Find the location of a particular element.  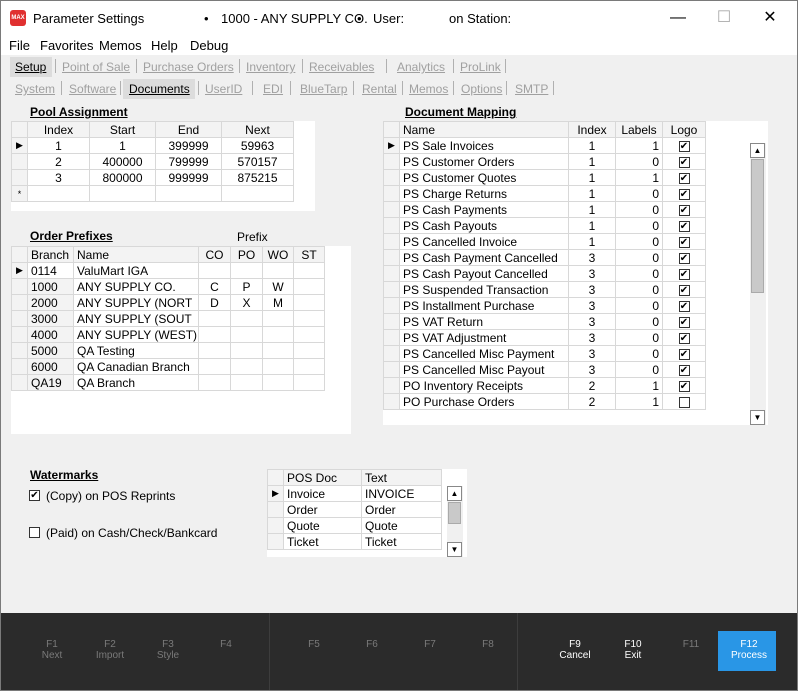

tab-software: Software is located at coordinates (92, 89).